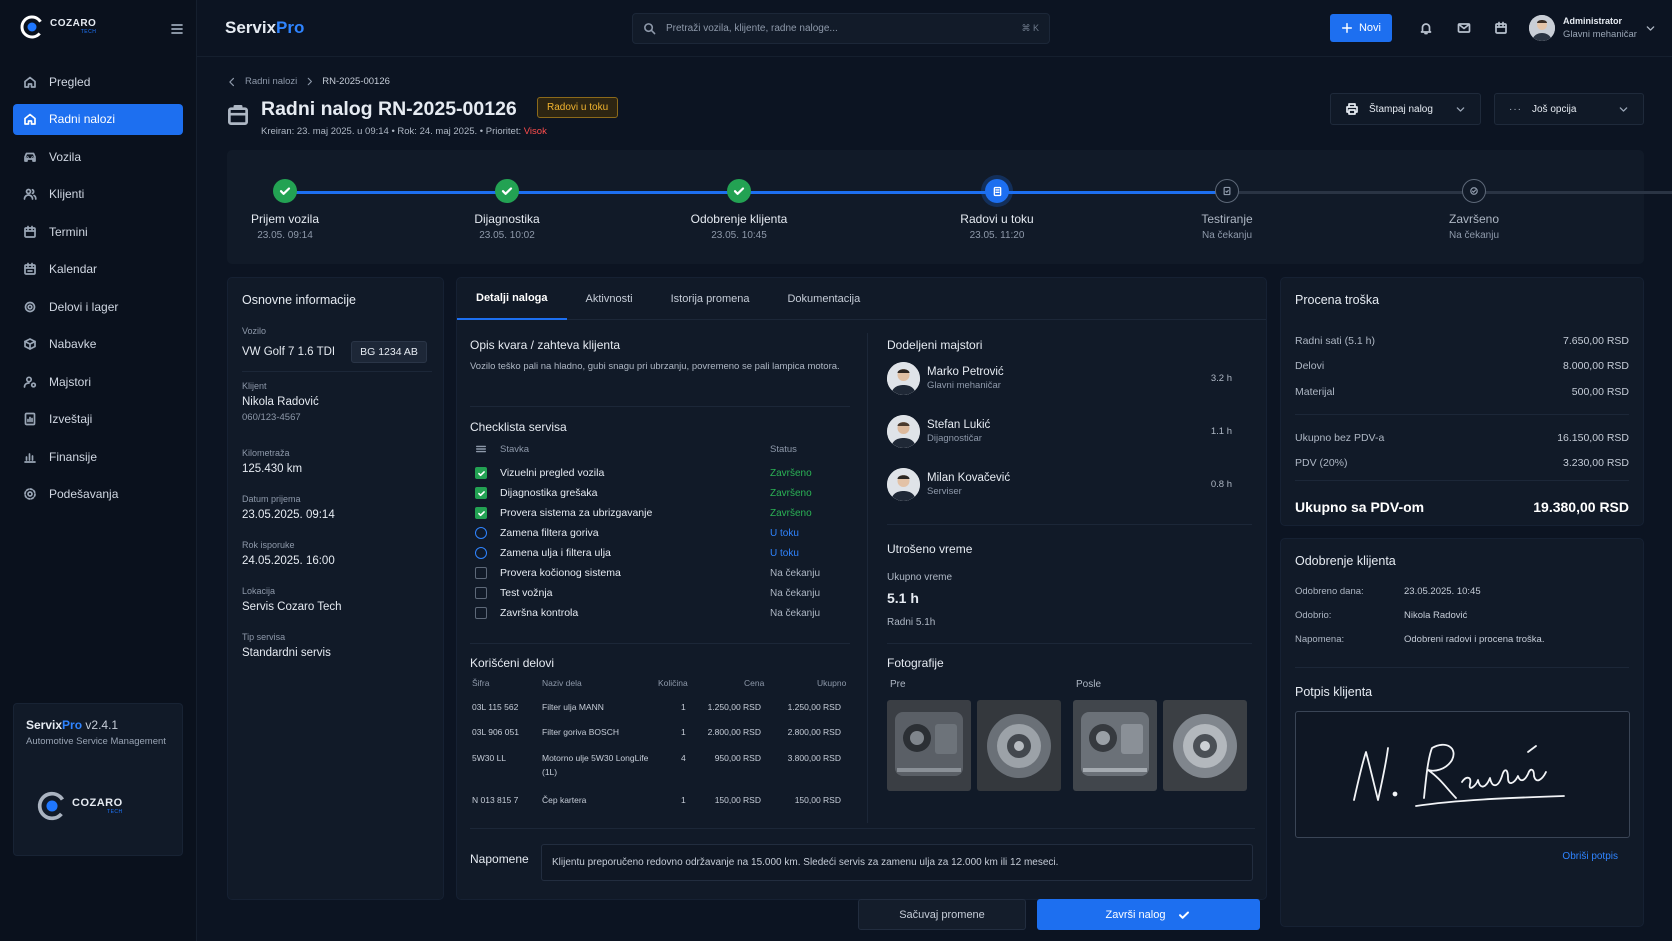  I want to click on user-role: Glavni mehaničar, so click(1600, 34).